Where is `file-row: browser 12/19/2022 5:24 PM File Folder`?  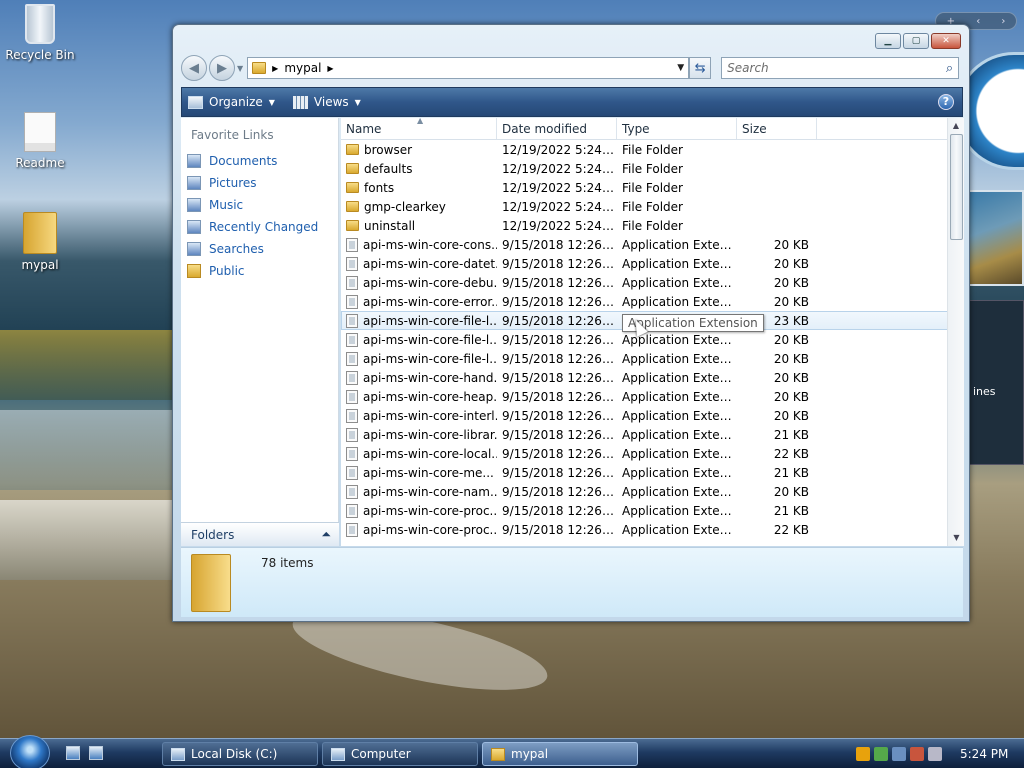
file-row: browser 12/19/2022 5:24 PM File Folder is located at coordinates (652, 149).